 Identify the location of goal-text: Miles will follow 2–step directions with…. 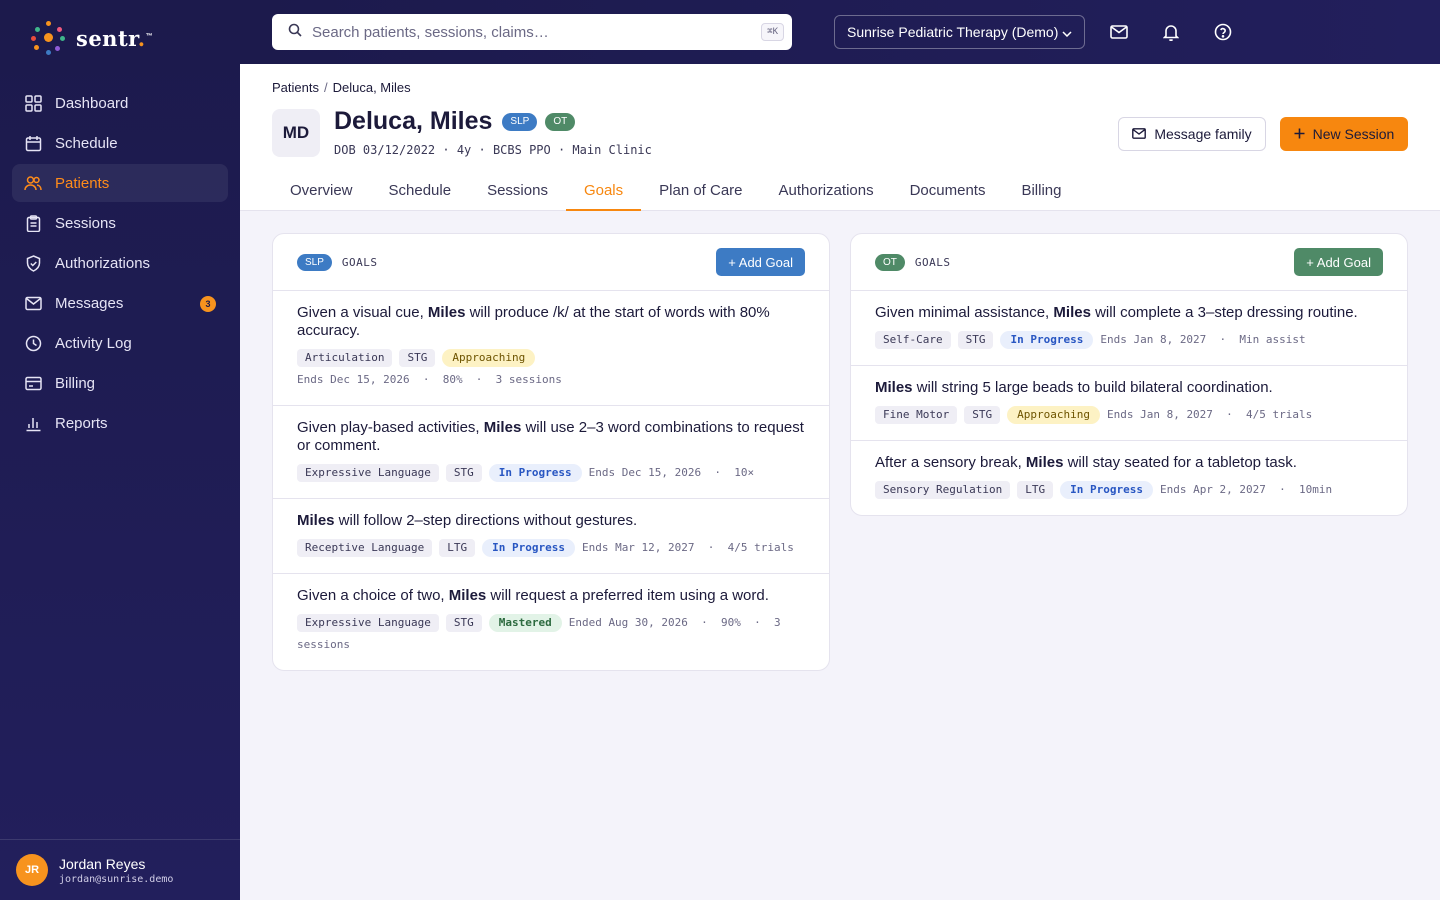
(467, 520).